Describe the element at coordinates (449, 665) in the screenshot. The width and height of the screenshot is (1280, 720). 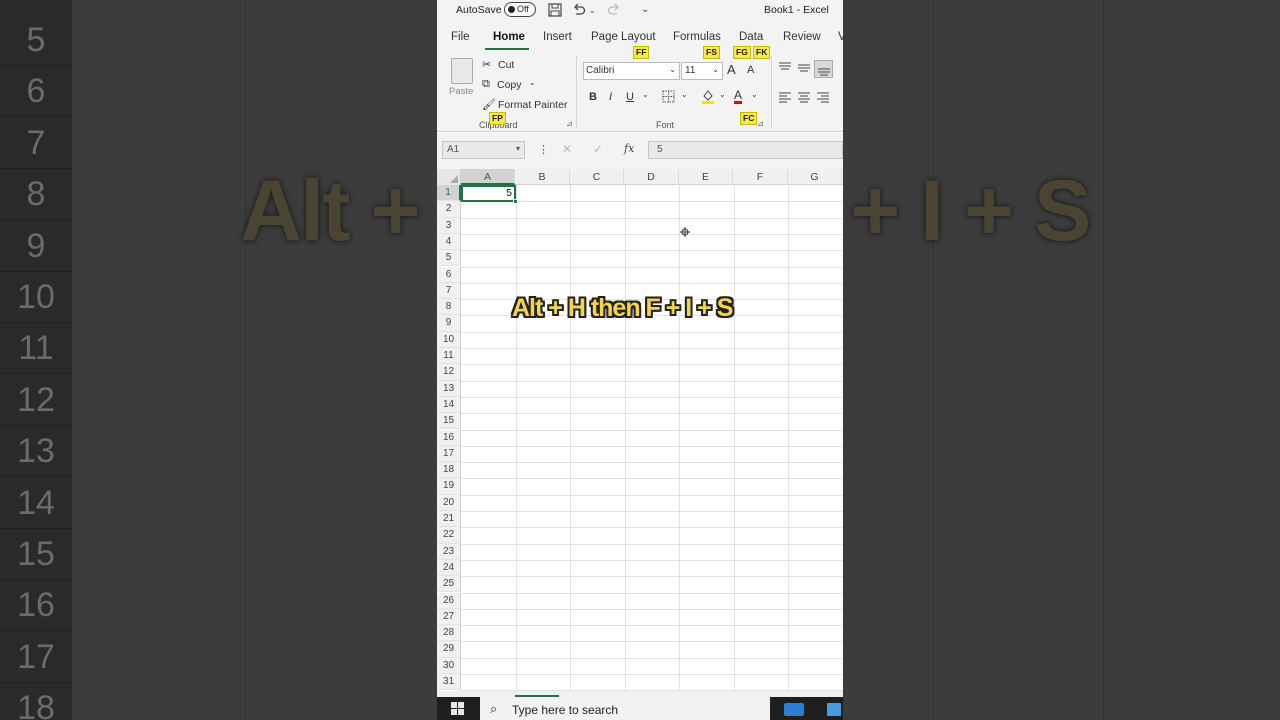
I see `row-header-30: 30` at that location.